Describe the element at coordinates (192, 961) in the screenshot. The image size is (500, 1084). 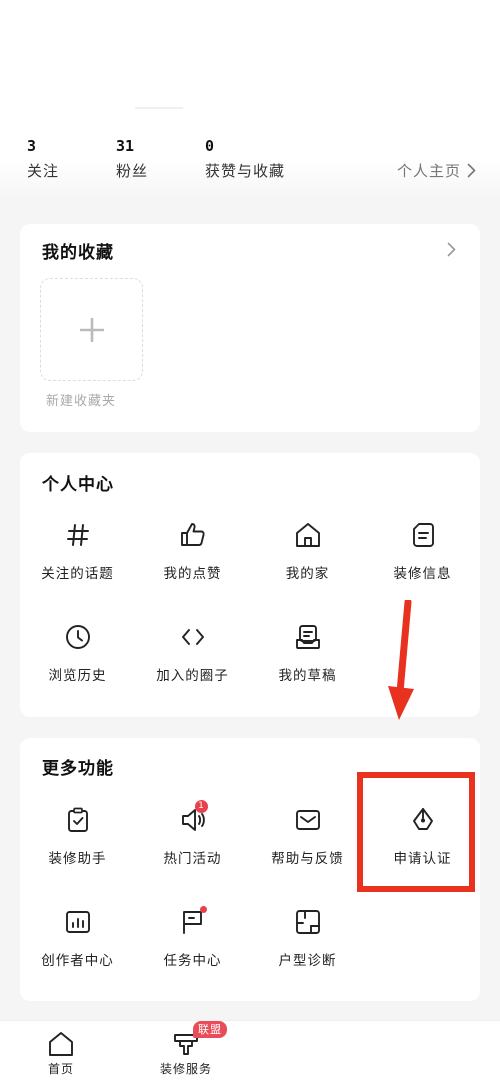
I see `grid-item-label: 任务中心` at that location.